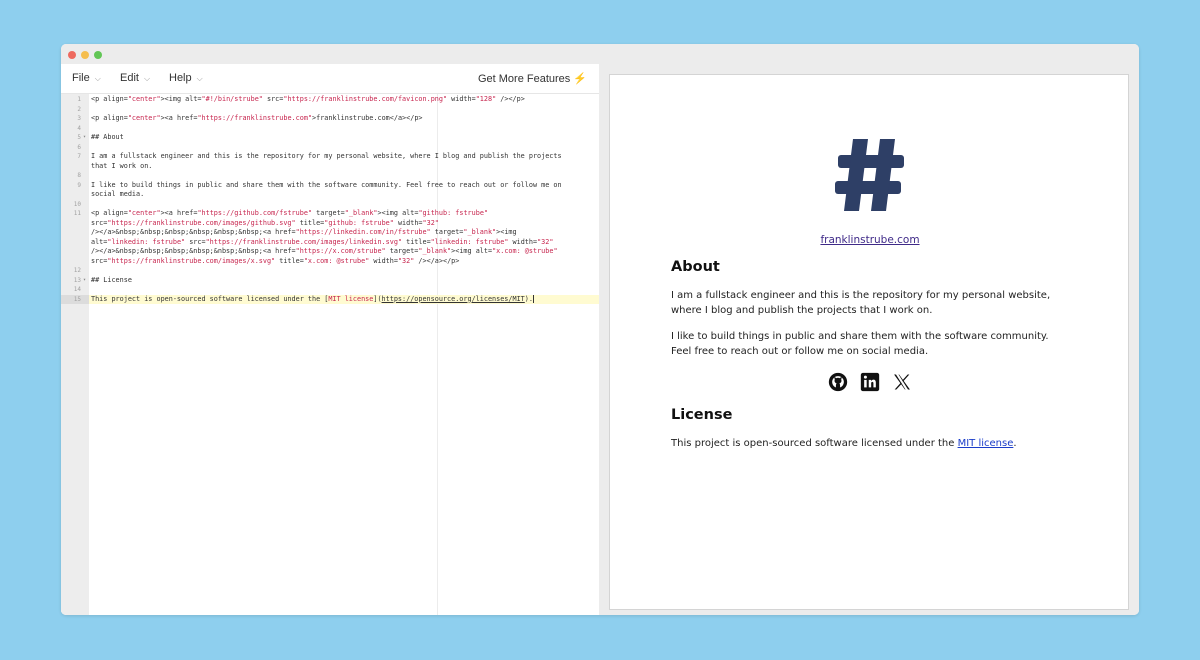 The image size is (1200, 660). I want to click on code-token: ## About, so click(107, 137).